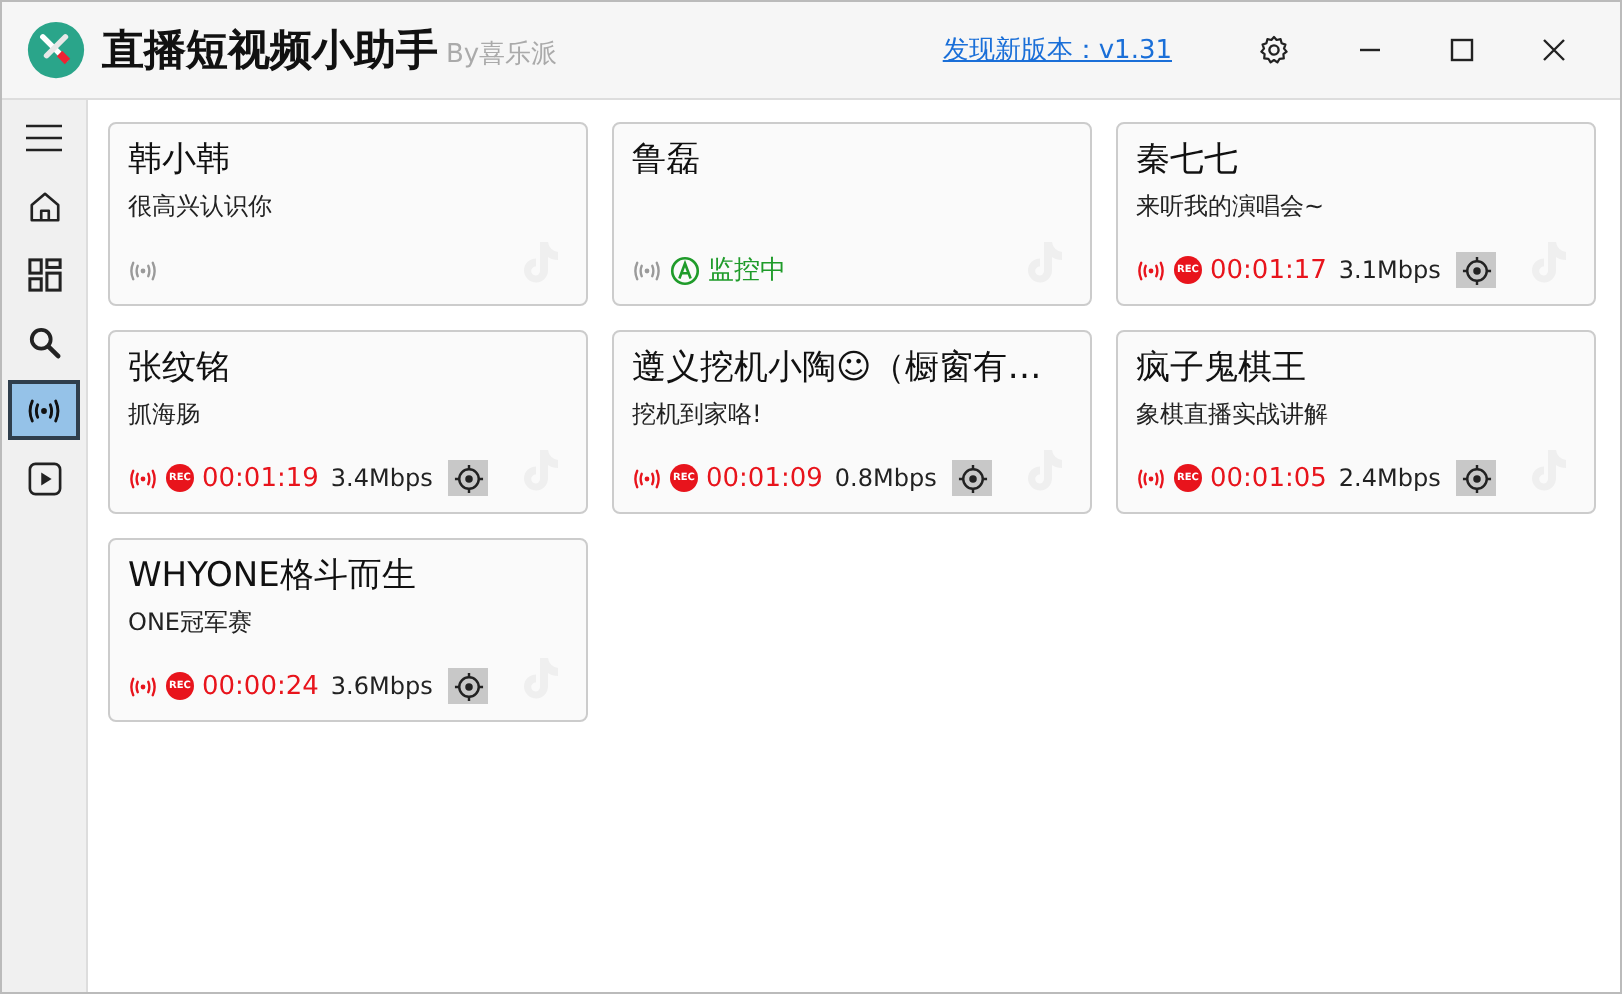 This screenshot has width=1622, height=994. I want to click on play-icon, so click(44, 478).